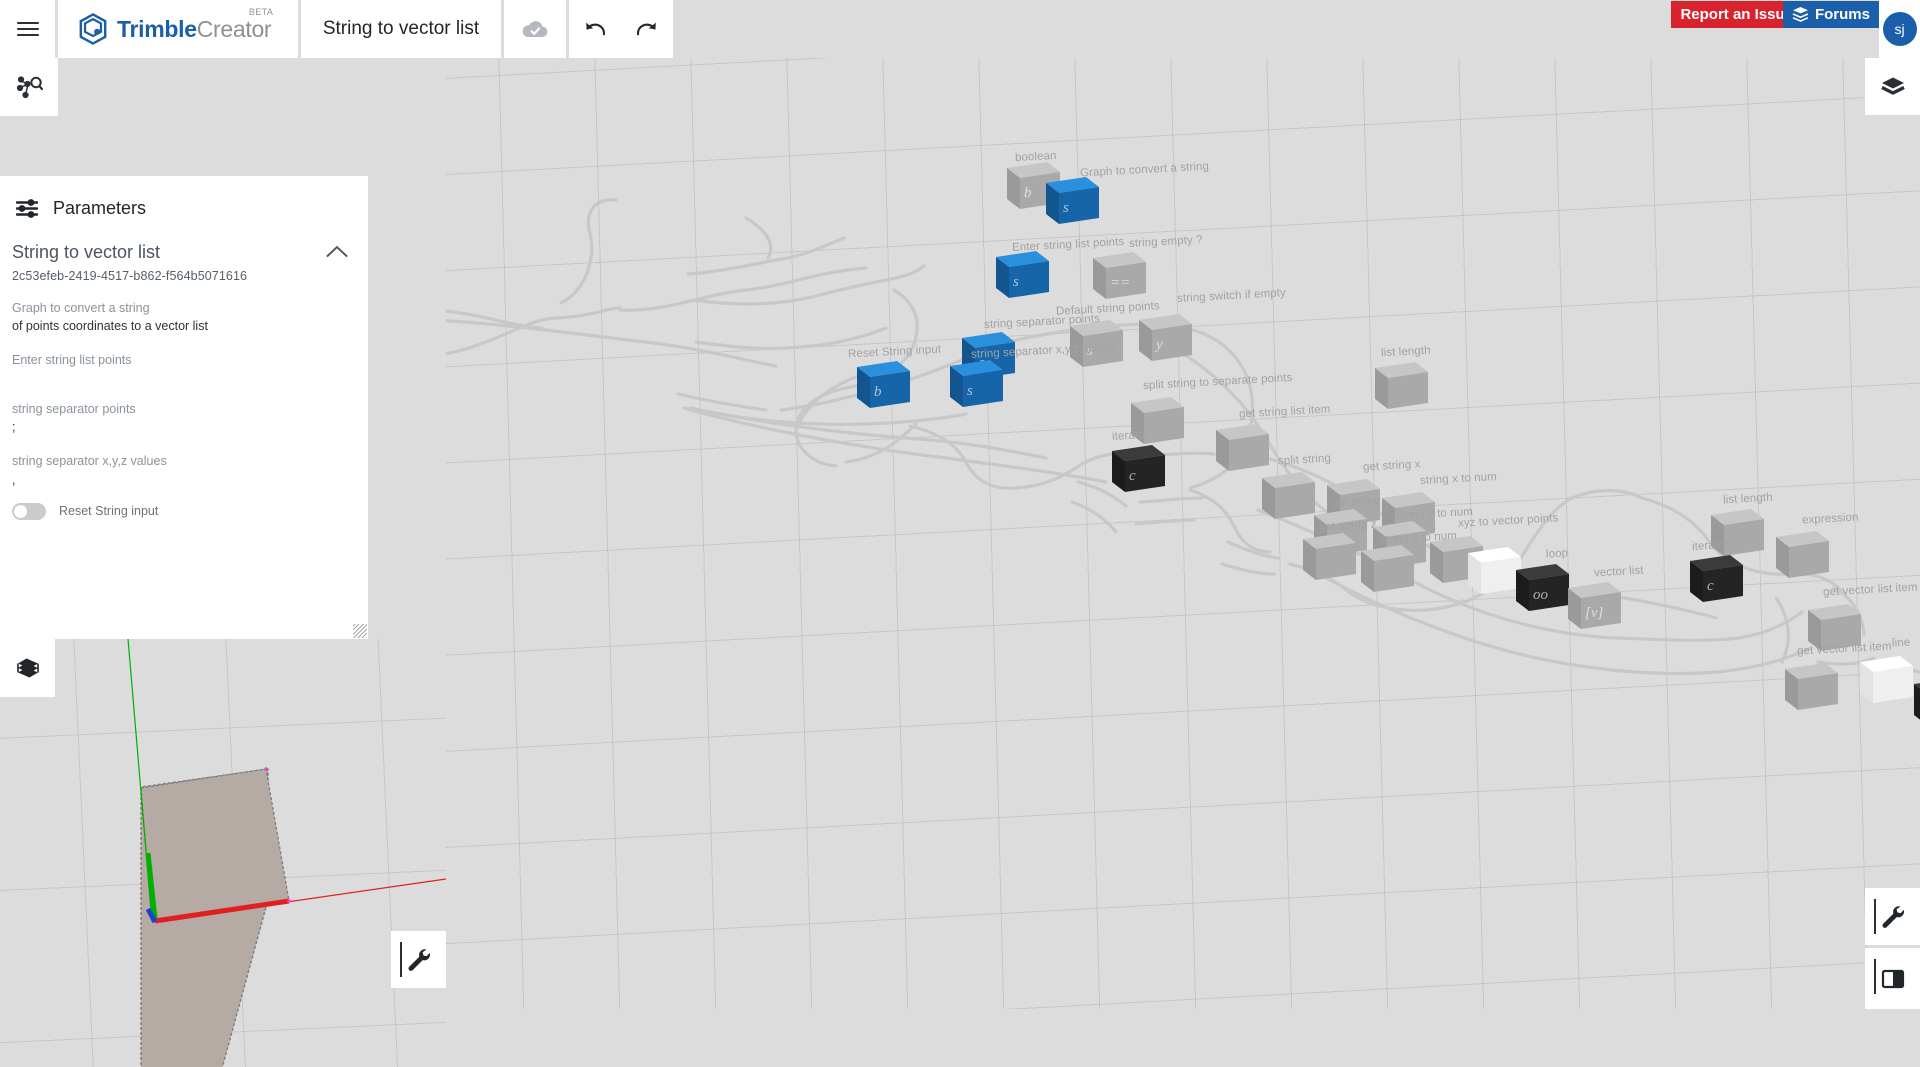 Image resolution: width=1920 pixels, height=1067 pixels. Describe the element at coordinates (157, 28) in the screenshot. I see `brand-bold: Trimble` at that location.